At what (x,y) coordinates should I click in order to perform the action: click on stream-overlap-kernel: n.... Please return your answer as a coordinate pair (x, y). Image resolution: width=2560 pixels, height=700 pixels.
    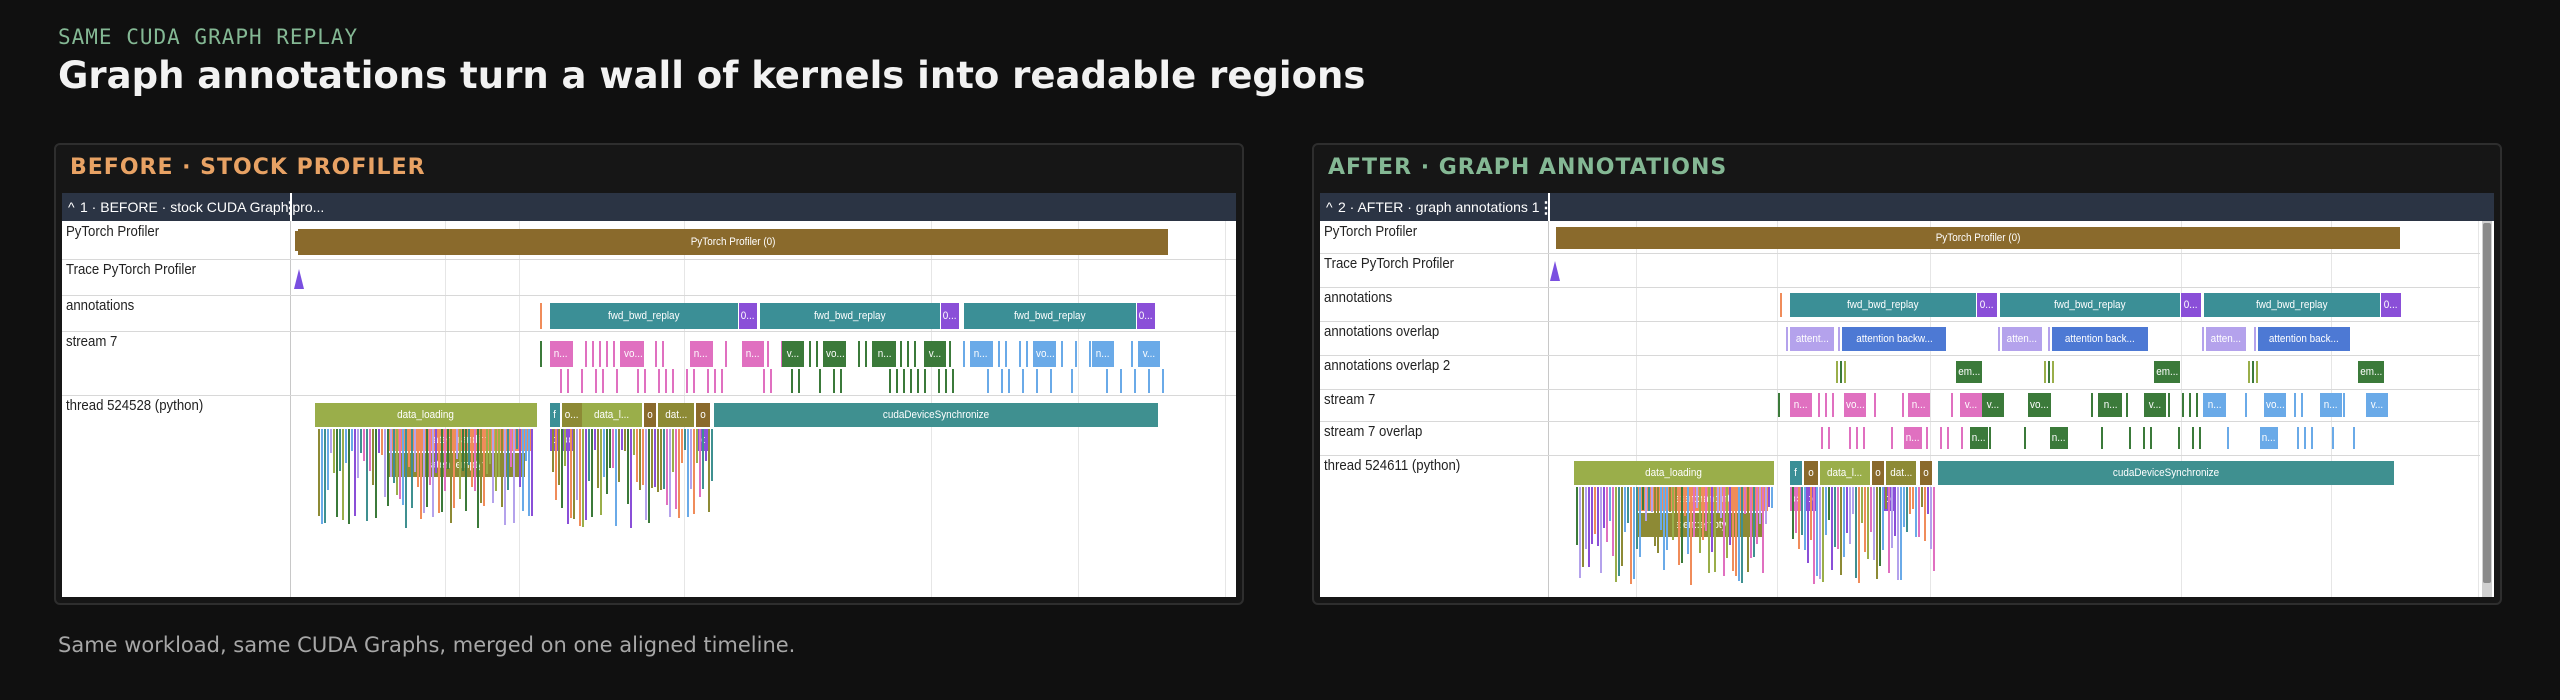
    Looking at the image, I should click on (1979, 438).